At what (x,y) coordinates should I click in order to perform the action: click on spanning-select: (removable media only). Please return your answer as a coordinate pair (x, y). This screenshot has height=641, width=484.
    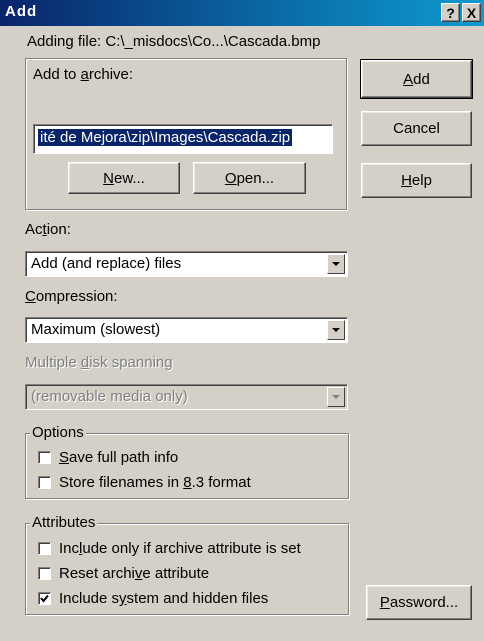
    Looking at the image, I should click on (186, 397).